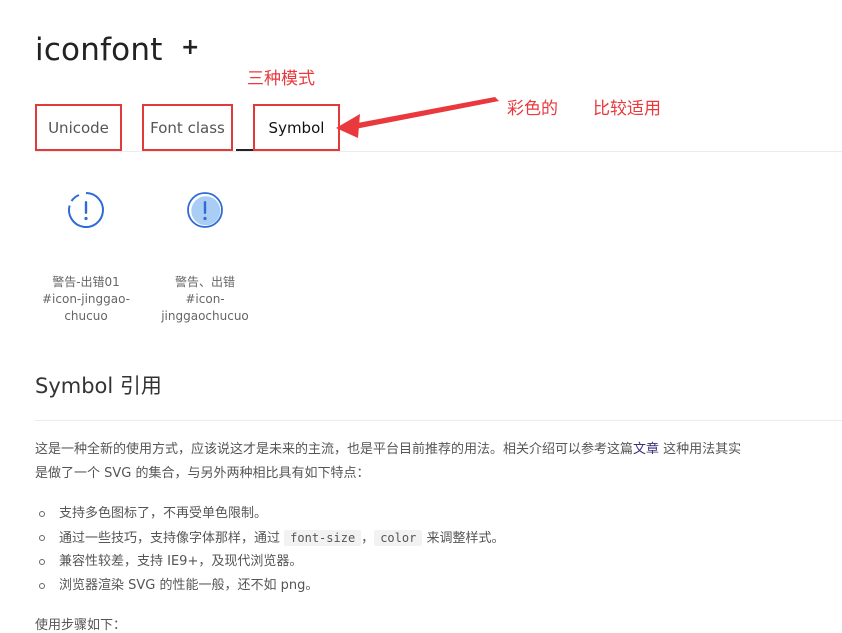 This screenshot has height=633, width=842. What do you see at coordinates (646, 449) in the screenshot?
I see `article-link: 文章` at bounding box center [646, 449].